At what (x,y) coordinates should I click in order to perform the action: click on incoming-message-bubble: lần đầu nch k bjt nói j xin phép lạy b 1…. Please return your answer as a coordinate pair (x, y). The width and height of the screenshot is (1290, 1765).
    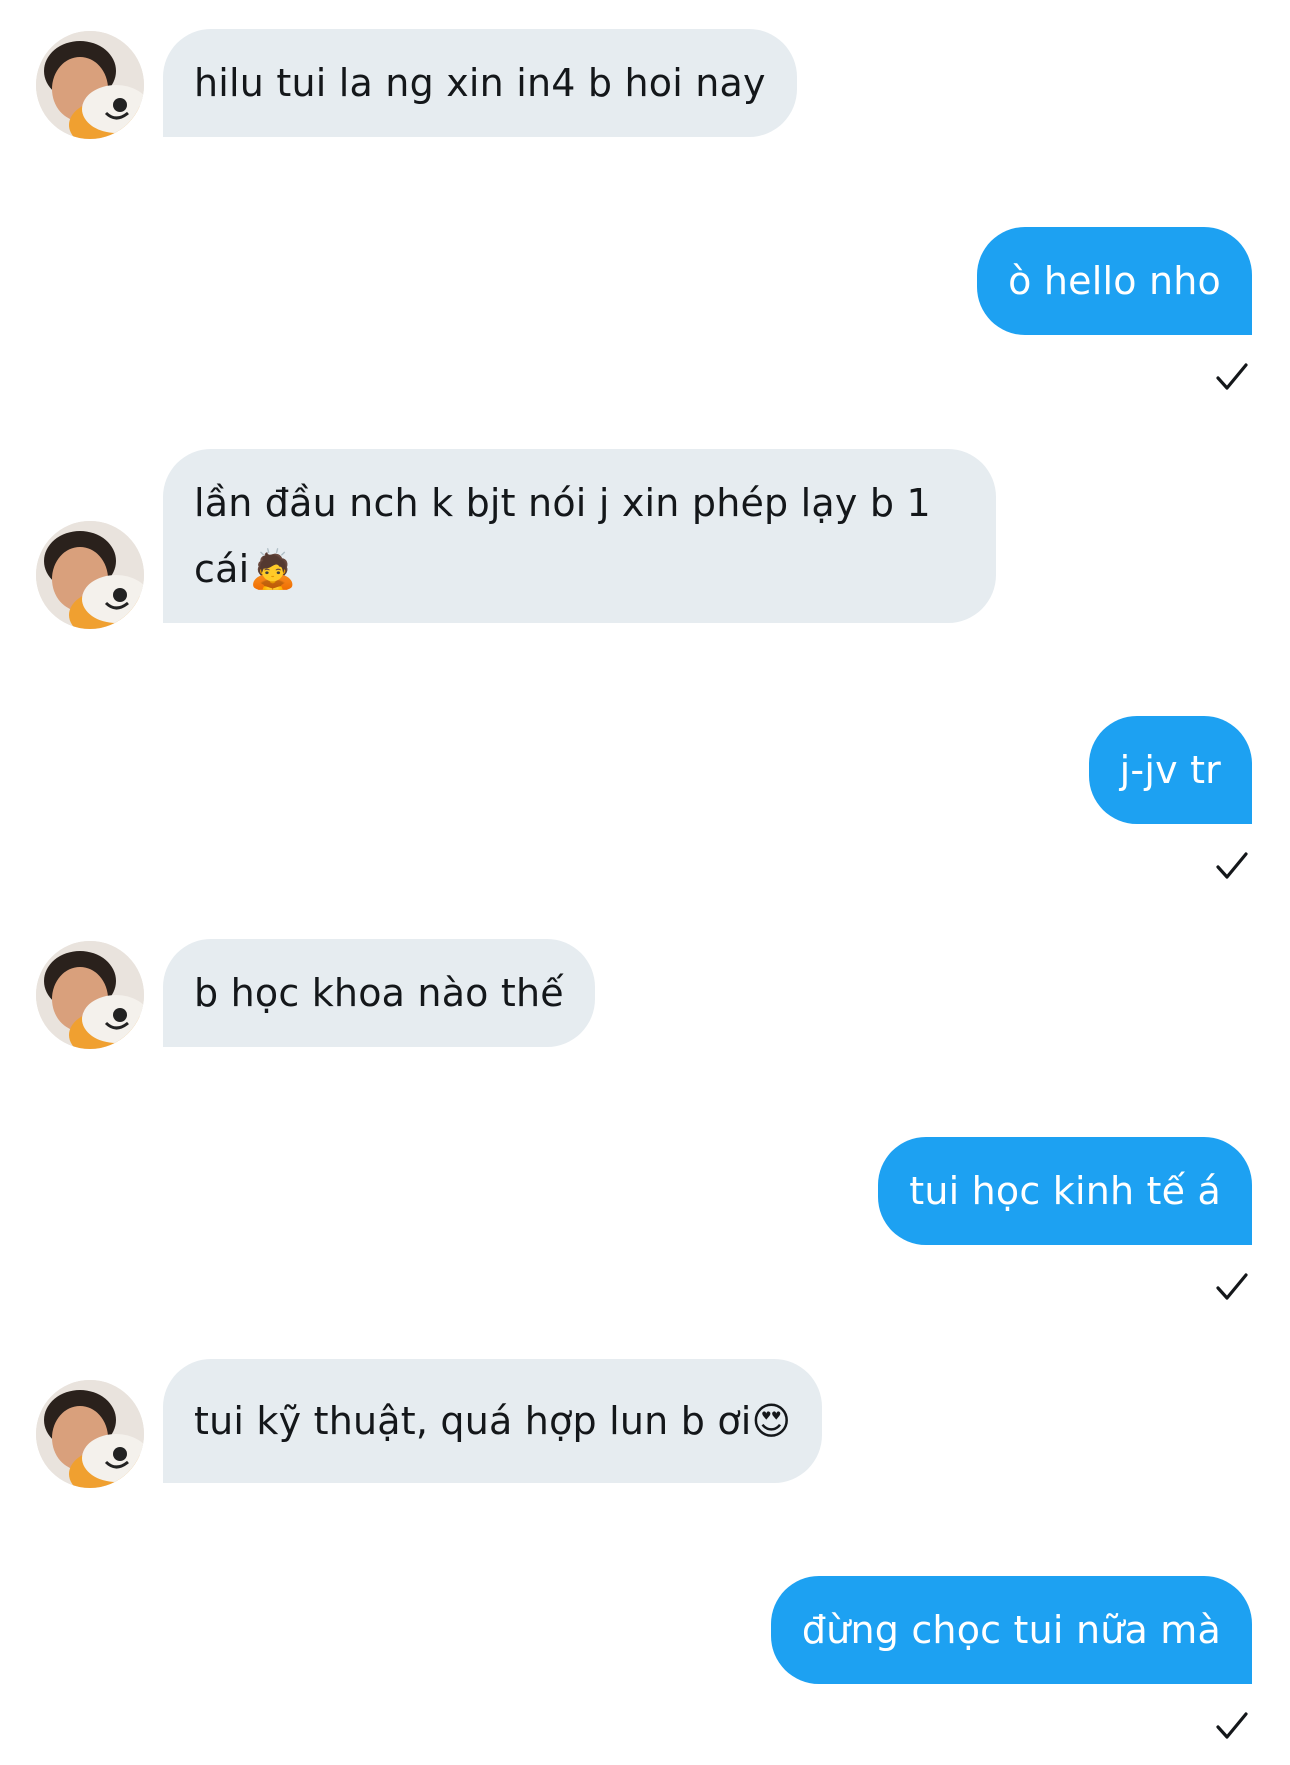
    Looking at the image, I should click on (579, 536).